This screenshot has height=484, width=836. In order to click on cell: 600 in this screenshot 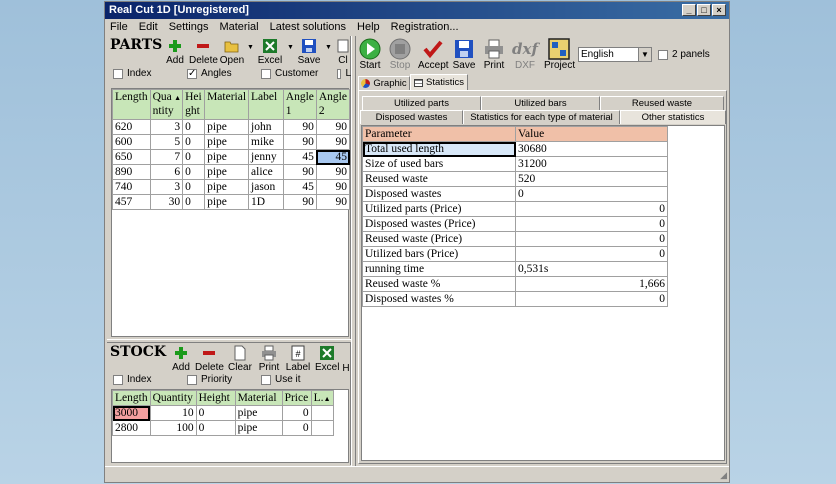, I will do `click(131, 142)`.